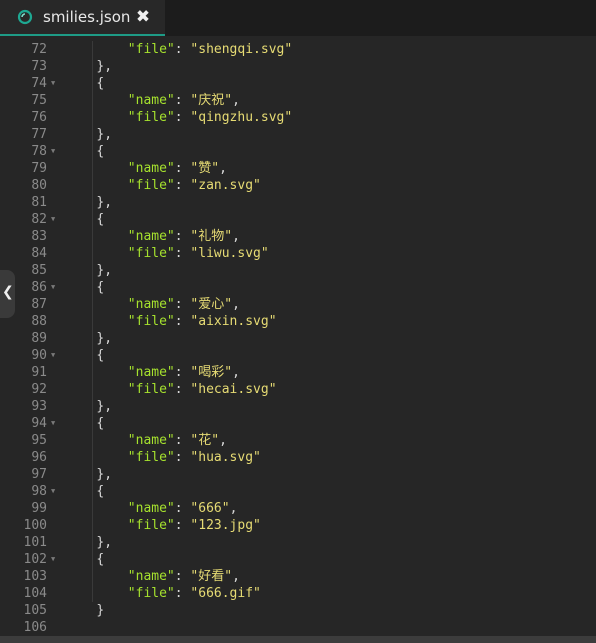 Image resolution: width=596 pixels, height=643 pixels. Describe the element at coordinates (39, 372) in the screenshot. I see `line-number: 91` at that location.